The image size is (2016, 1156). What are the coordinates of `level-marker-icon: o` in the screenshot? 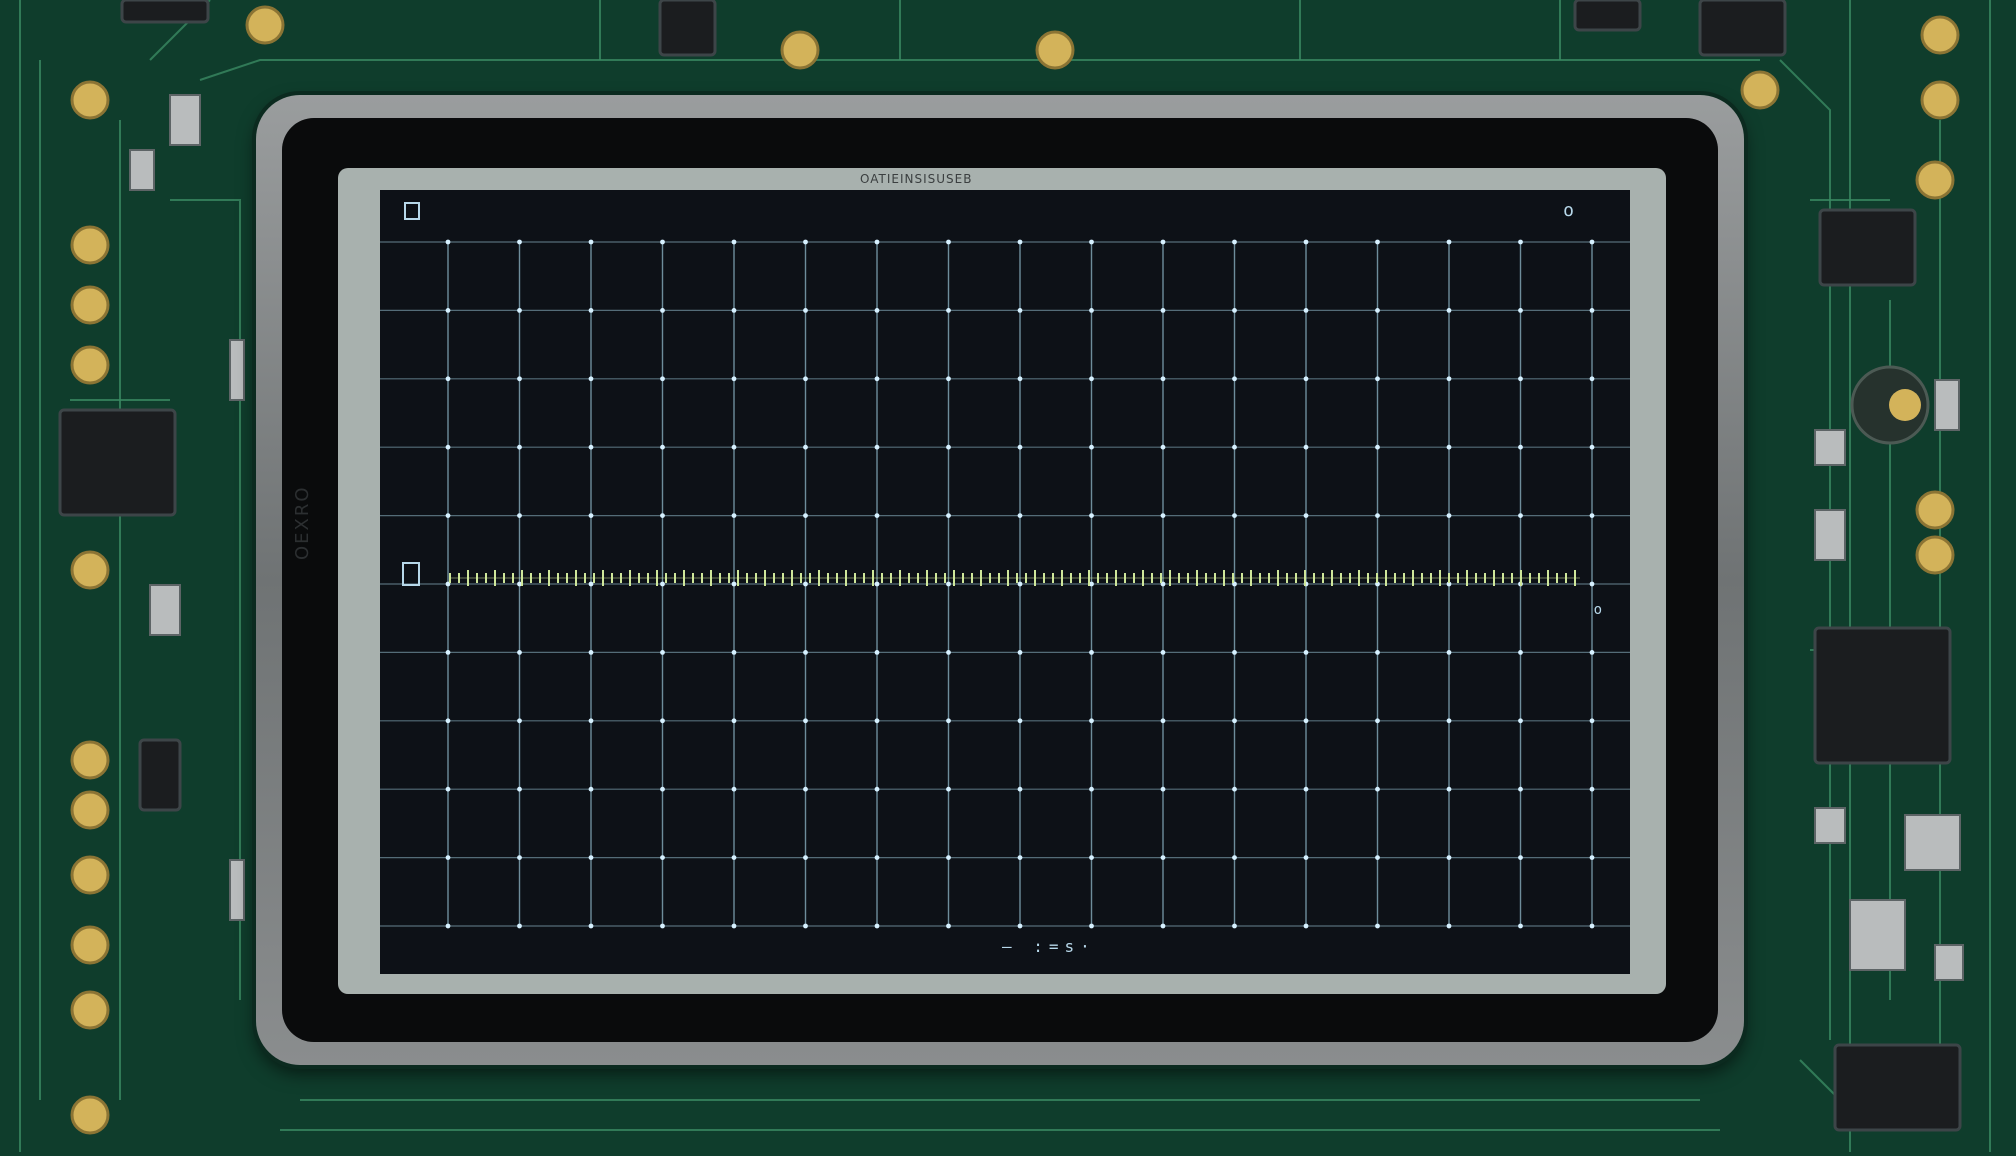 It's located at (1597, 610).